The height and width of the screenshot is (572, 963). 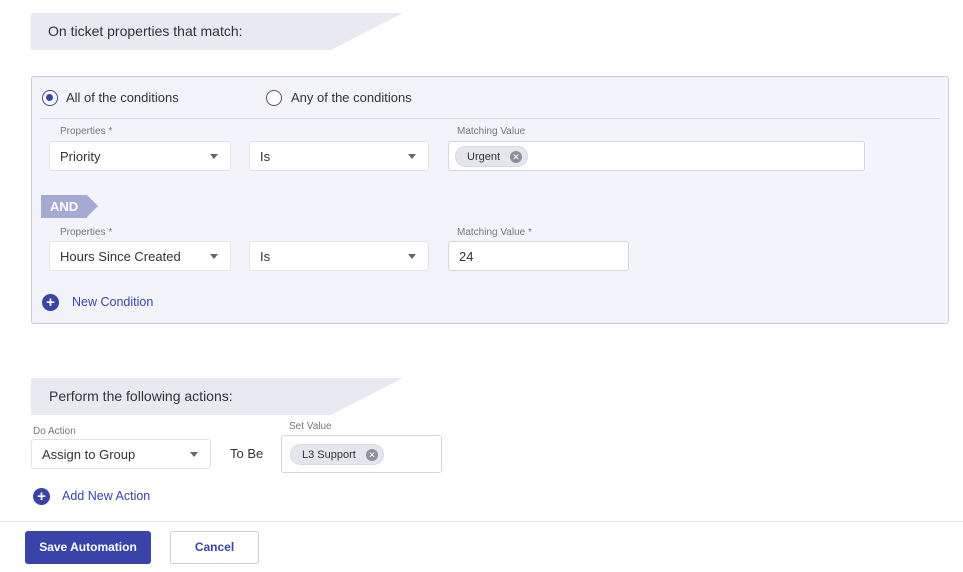 I want to click on do-action-label: Do Action, so click(x=54, y=431).